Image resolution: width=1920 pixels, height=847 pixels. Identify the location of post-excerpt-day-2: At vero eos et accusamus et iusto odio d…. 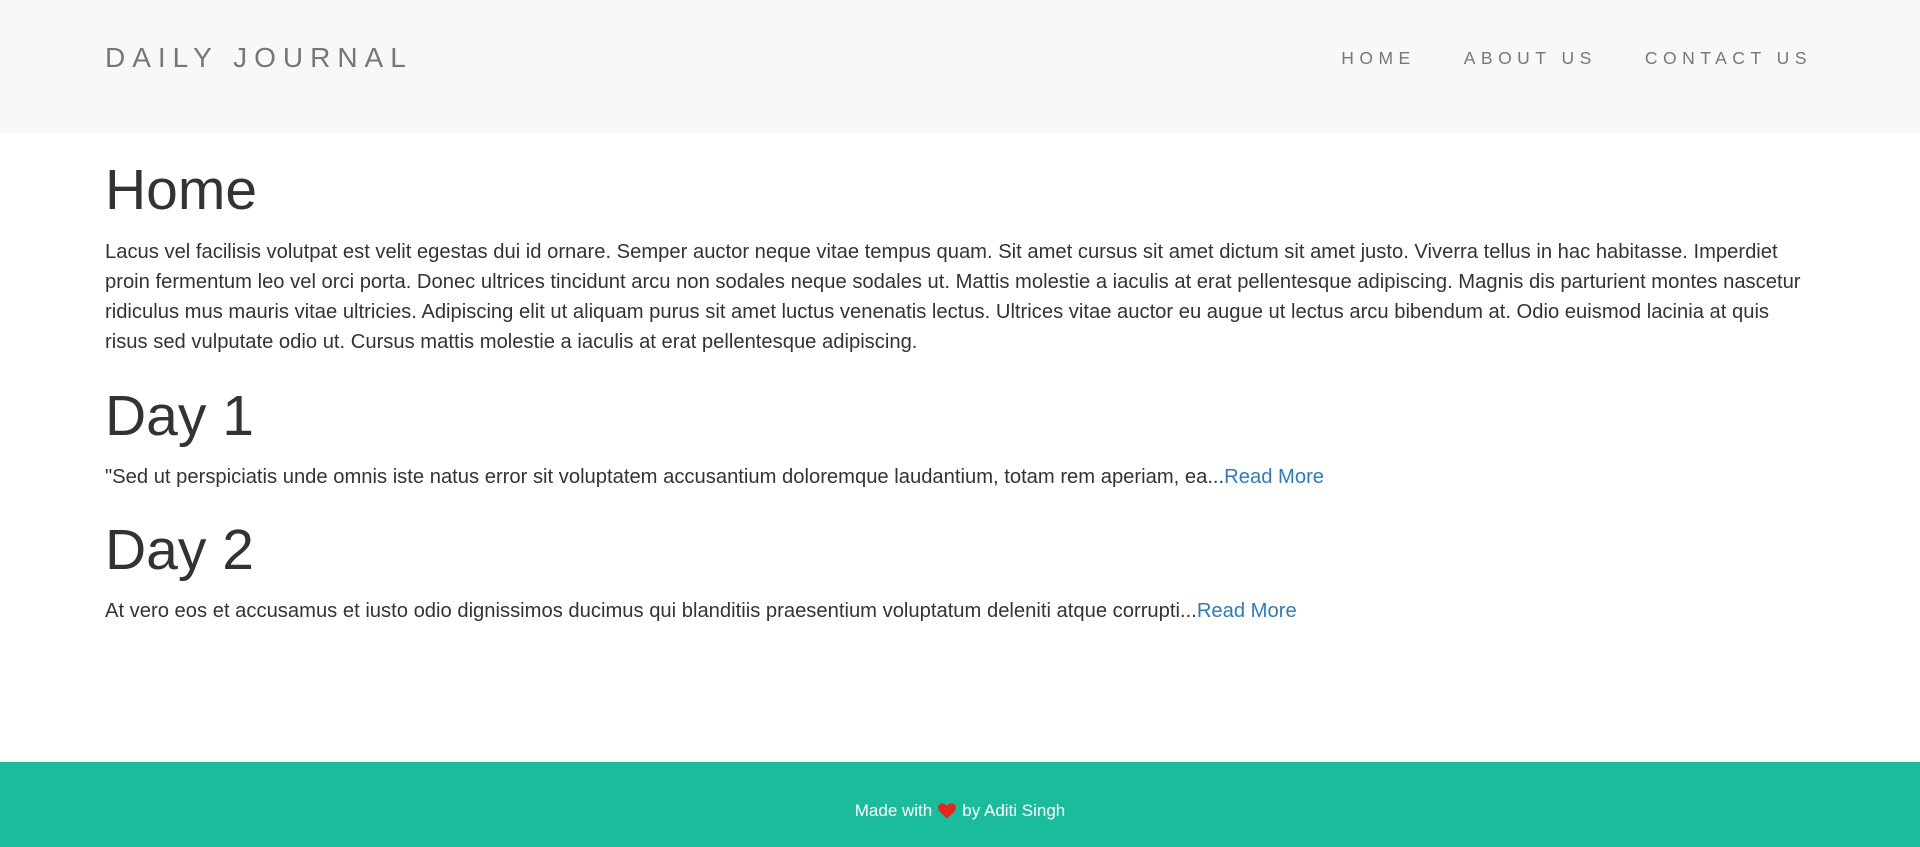
(701, 611).